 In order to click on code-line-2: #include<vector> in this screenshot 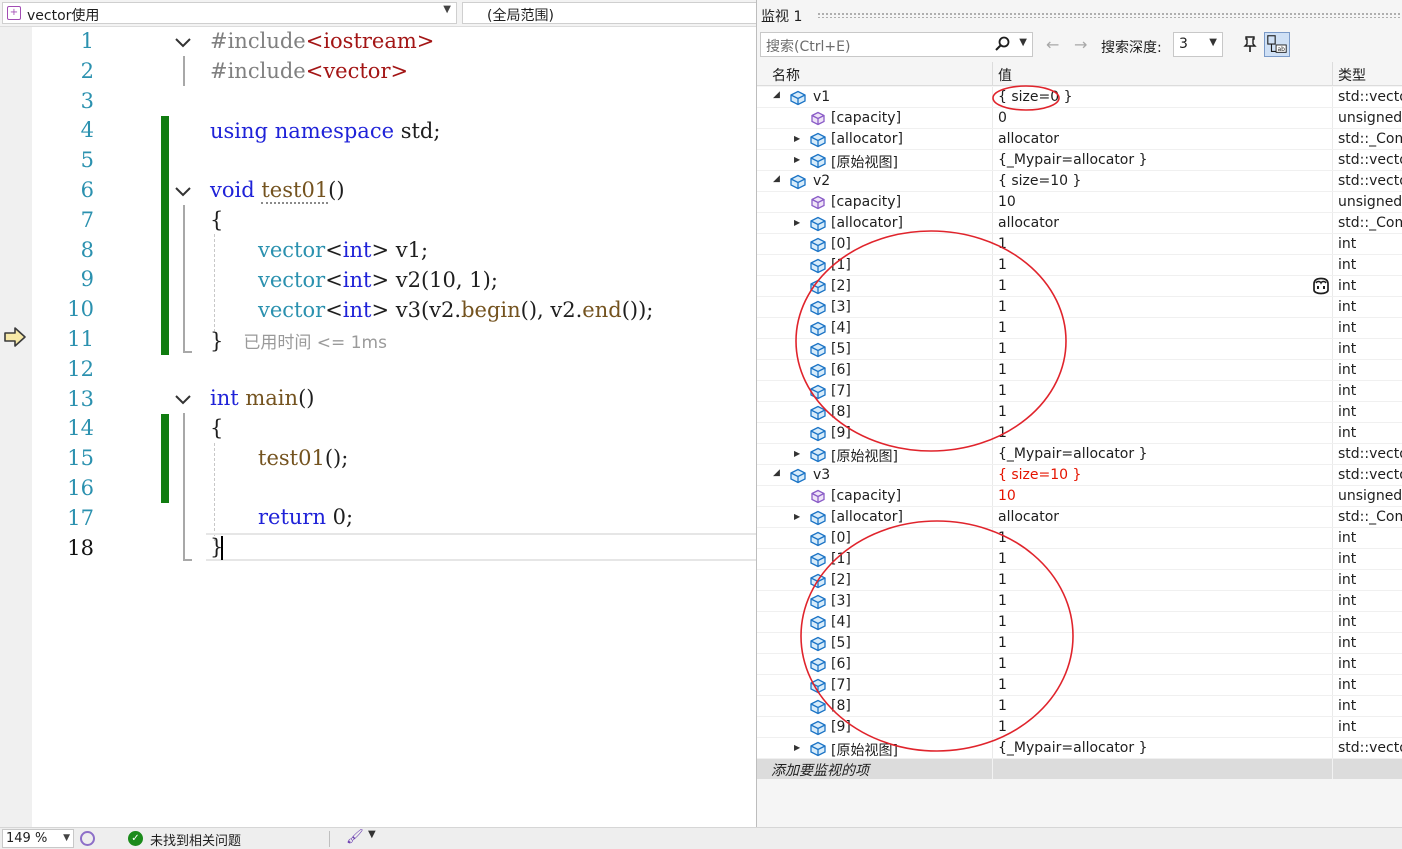, I will do `click(309, 71)`.